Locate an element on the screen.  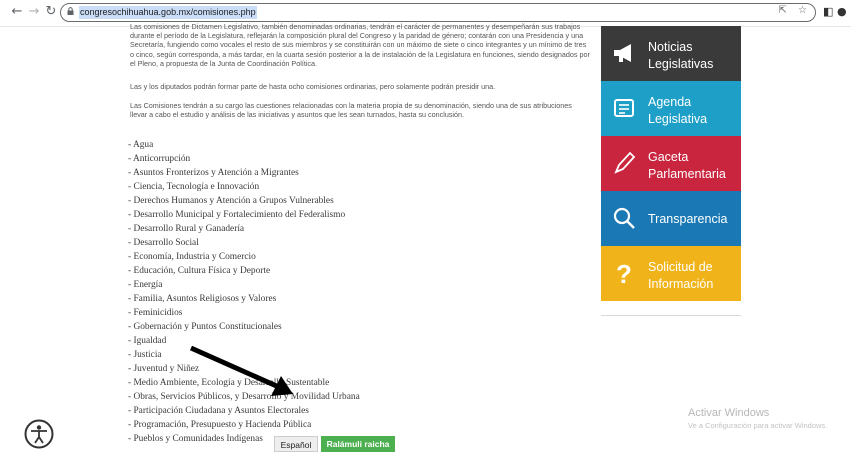
commission-item: - Energía is located at coordinates (244, 285).